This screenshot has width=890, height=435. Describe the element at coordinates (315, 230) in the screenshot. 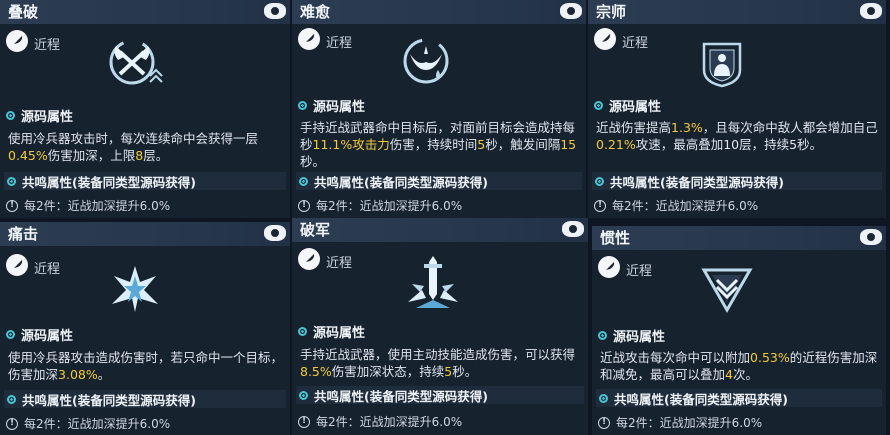

I see `card-title: 破军` at that location.